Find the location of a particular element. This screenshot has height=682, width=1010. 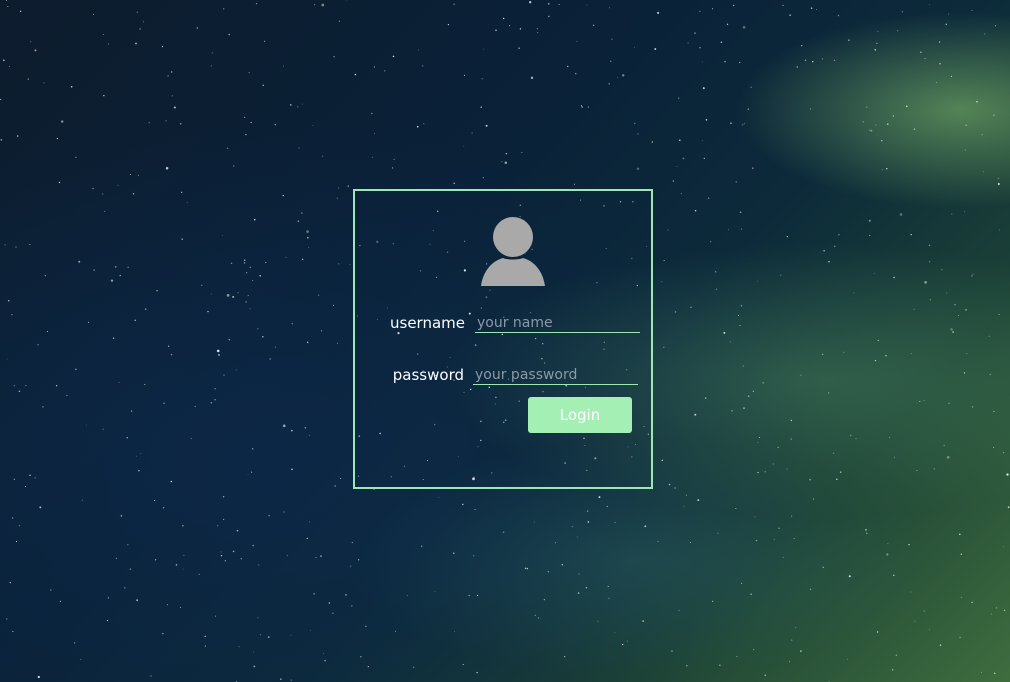

password-input is located at coordinates (555, 375).